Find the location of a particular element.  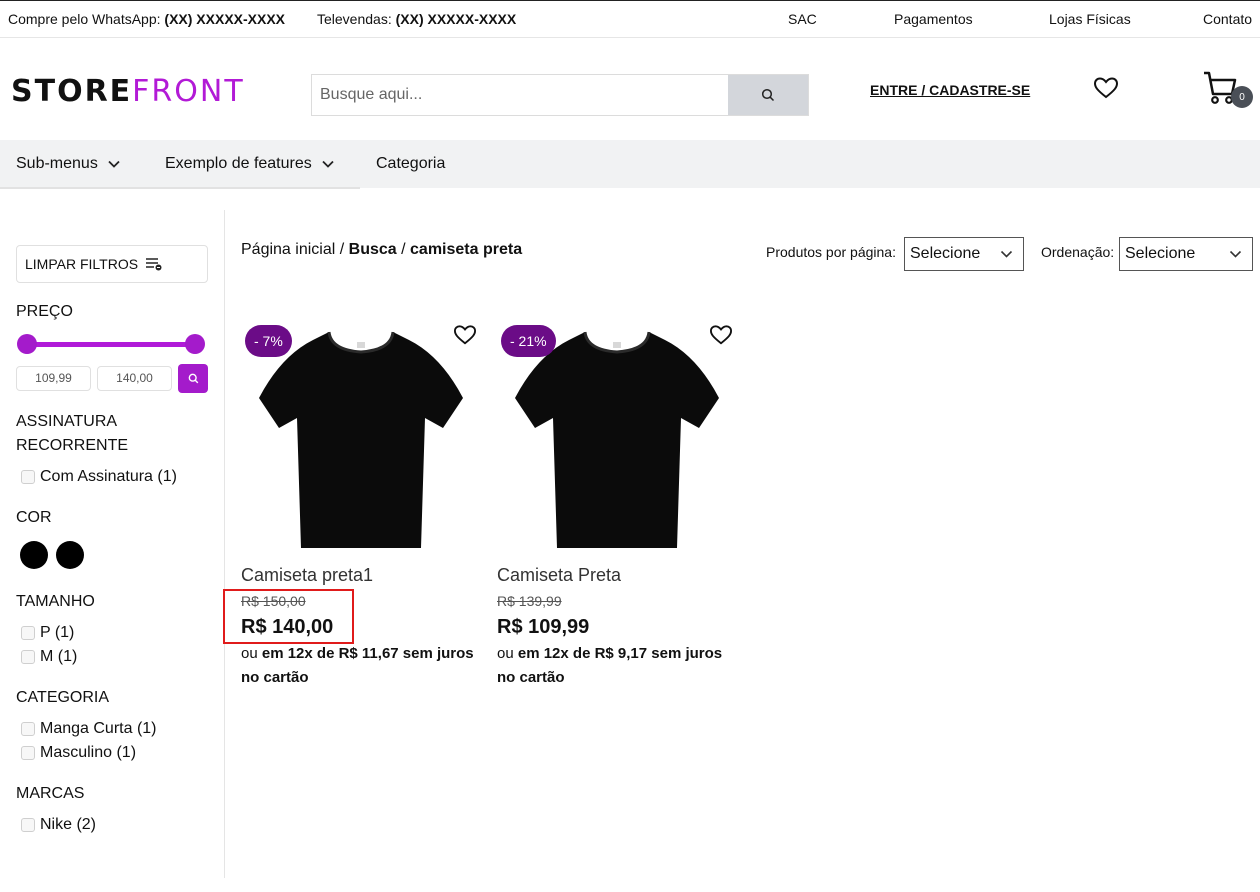

subscription-title-line2: RECORRENTE is located at coordinates (72, 445).